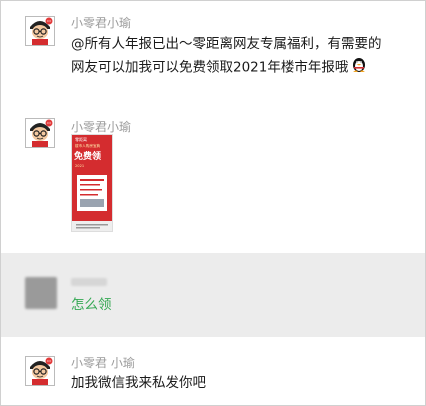 This screenshot has height=406, width=426. What do you see at coordinates (89, 282) in the screenshot?
I see `sender-name-blurred` at bounding box center [89, 282].